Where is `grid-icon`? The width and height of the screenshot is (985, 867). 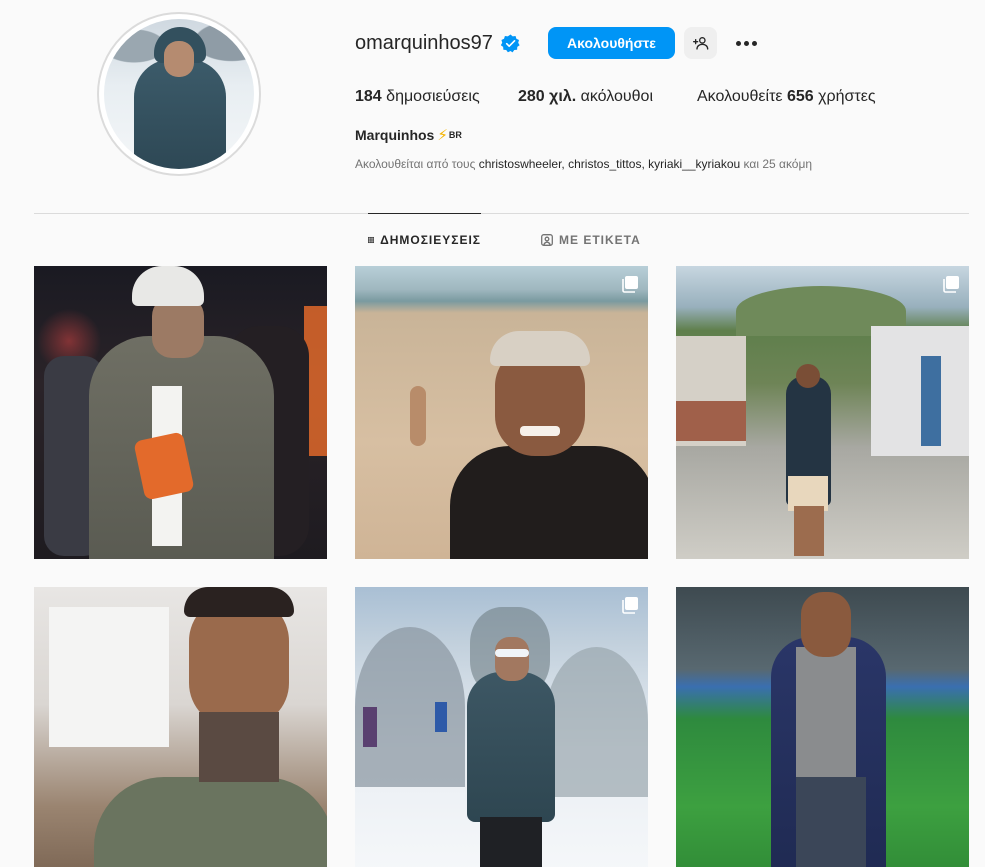
grid-icon is located at coordinates (371, 240).